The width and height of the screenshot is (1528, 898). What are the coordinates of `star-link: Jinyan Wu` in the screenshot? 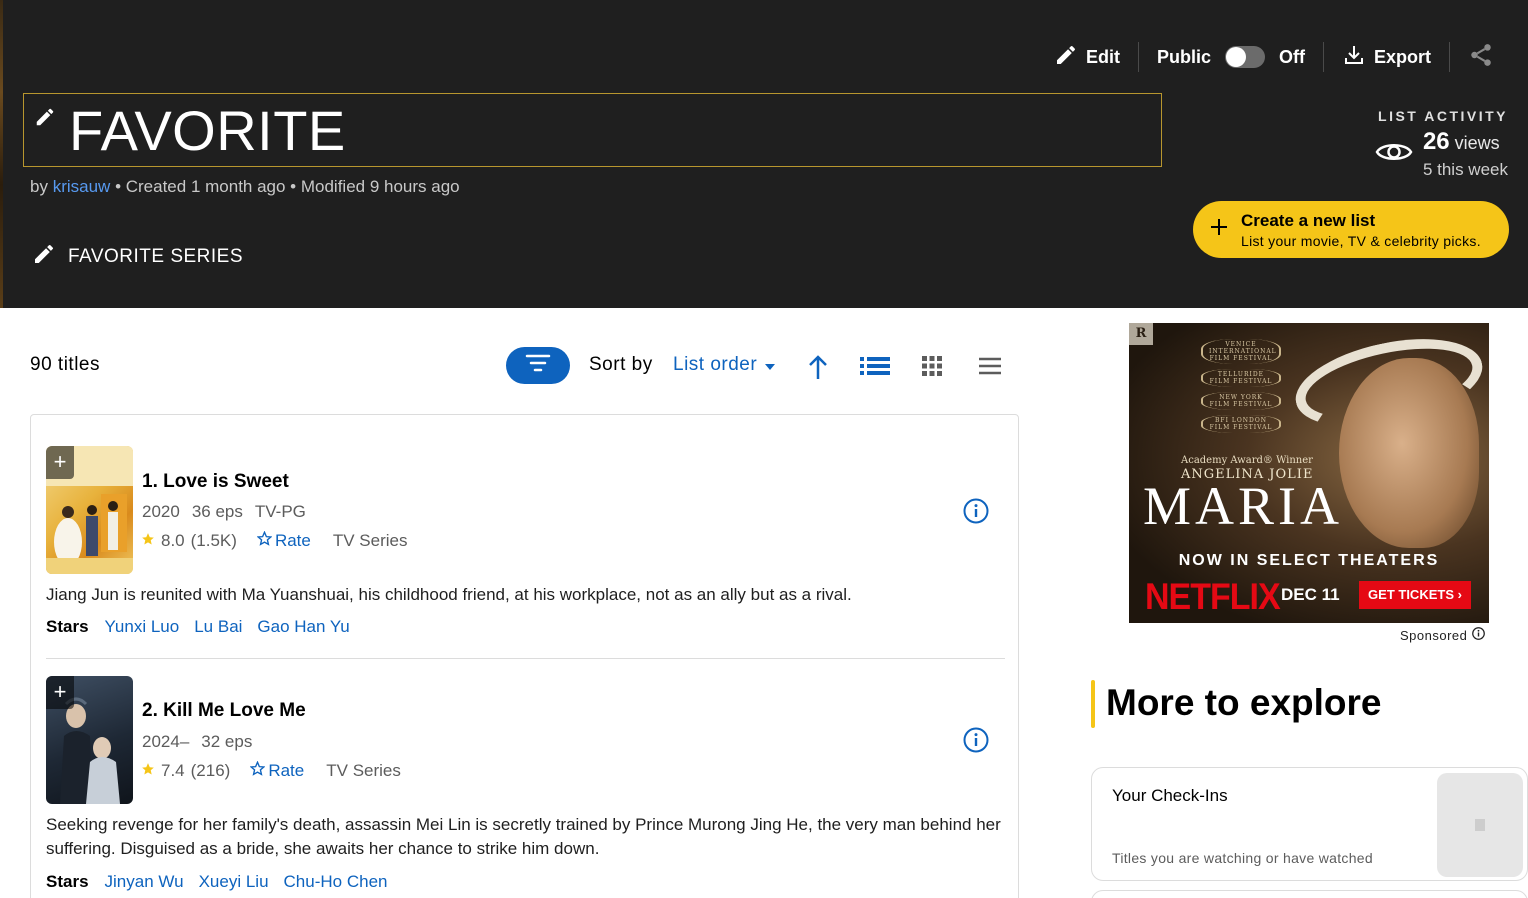 It's located at (144, 882).